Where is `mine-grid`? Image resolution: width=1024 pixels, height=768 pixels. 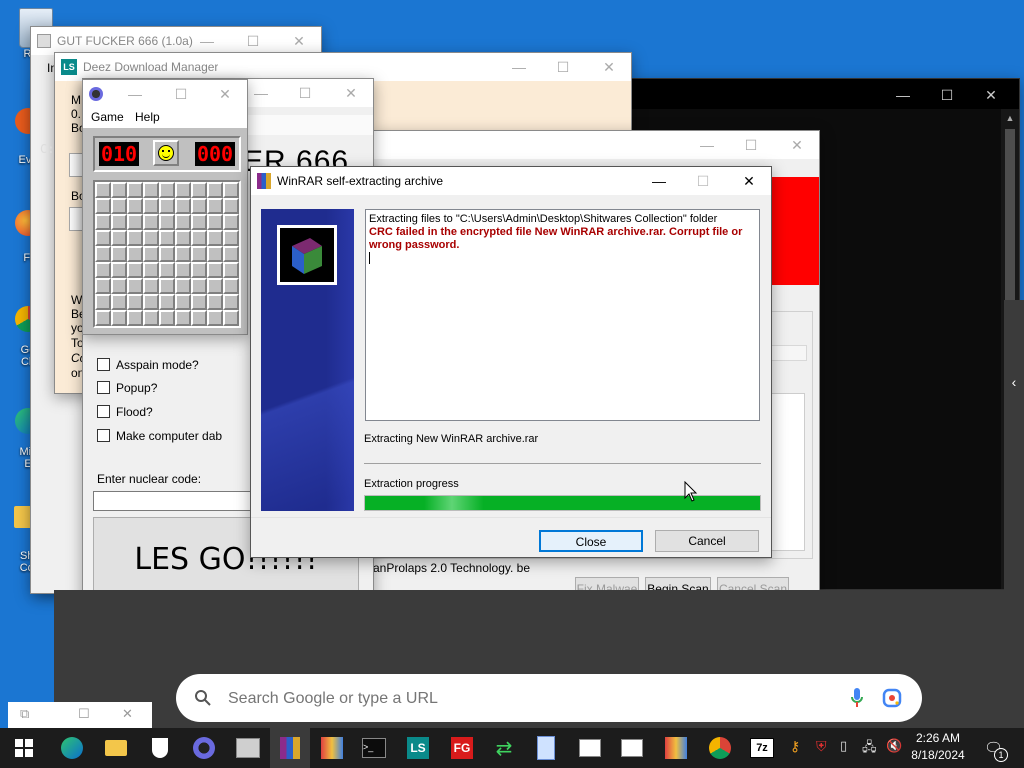 mine-grid is located at coordinates (167, 254).